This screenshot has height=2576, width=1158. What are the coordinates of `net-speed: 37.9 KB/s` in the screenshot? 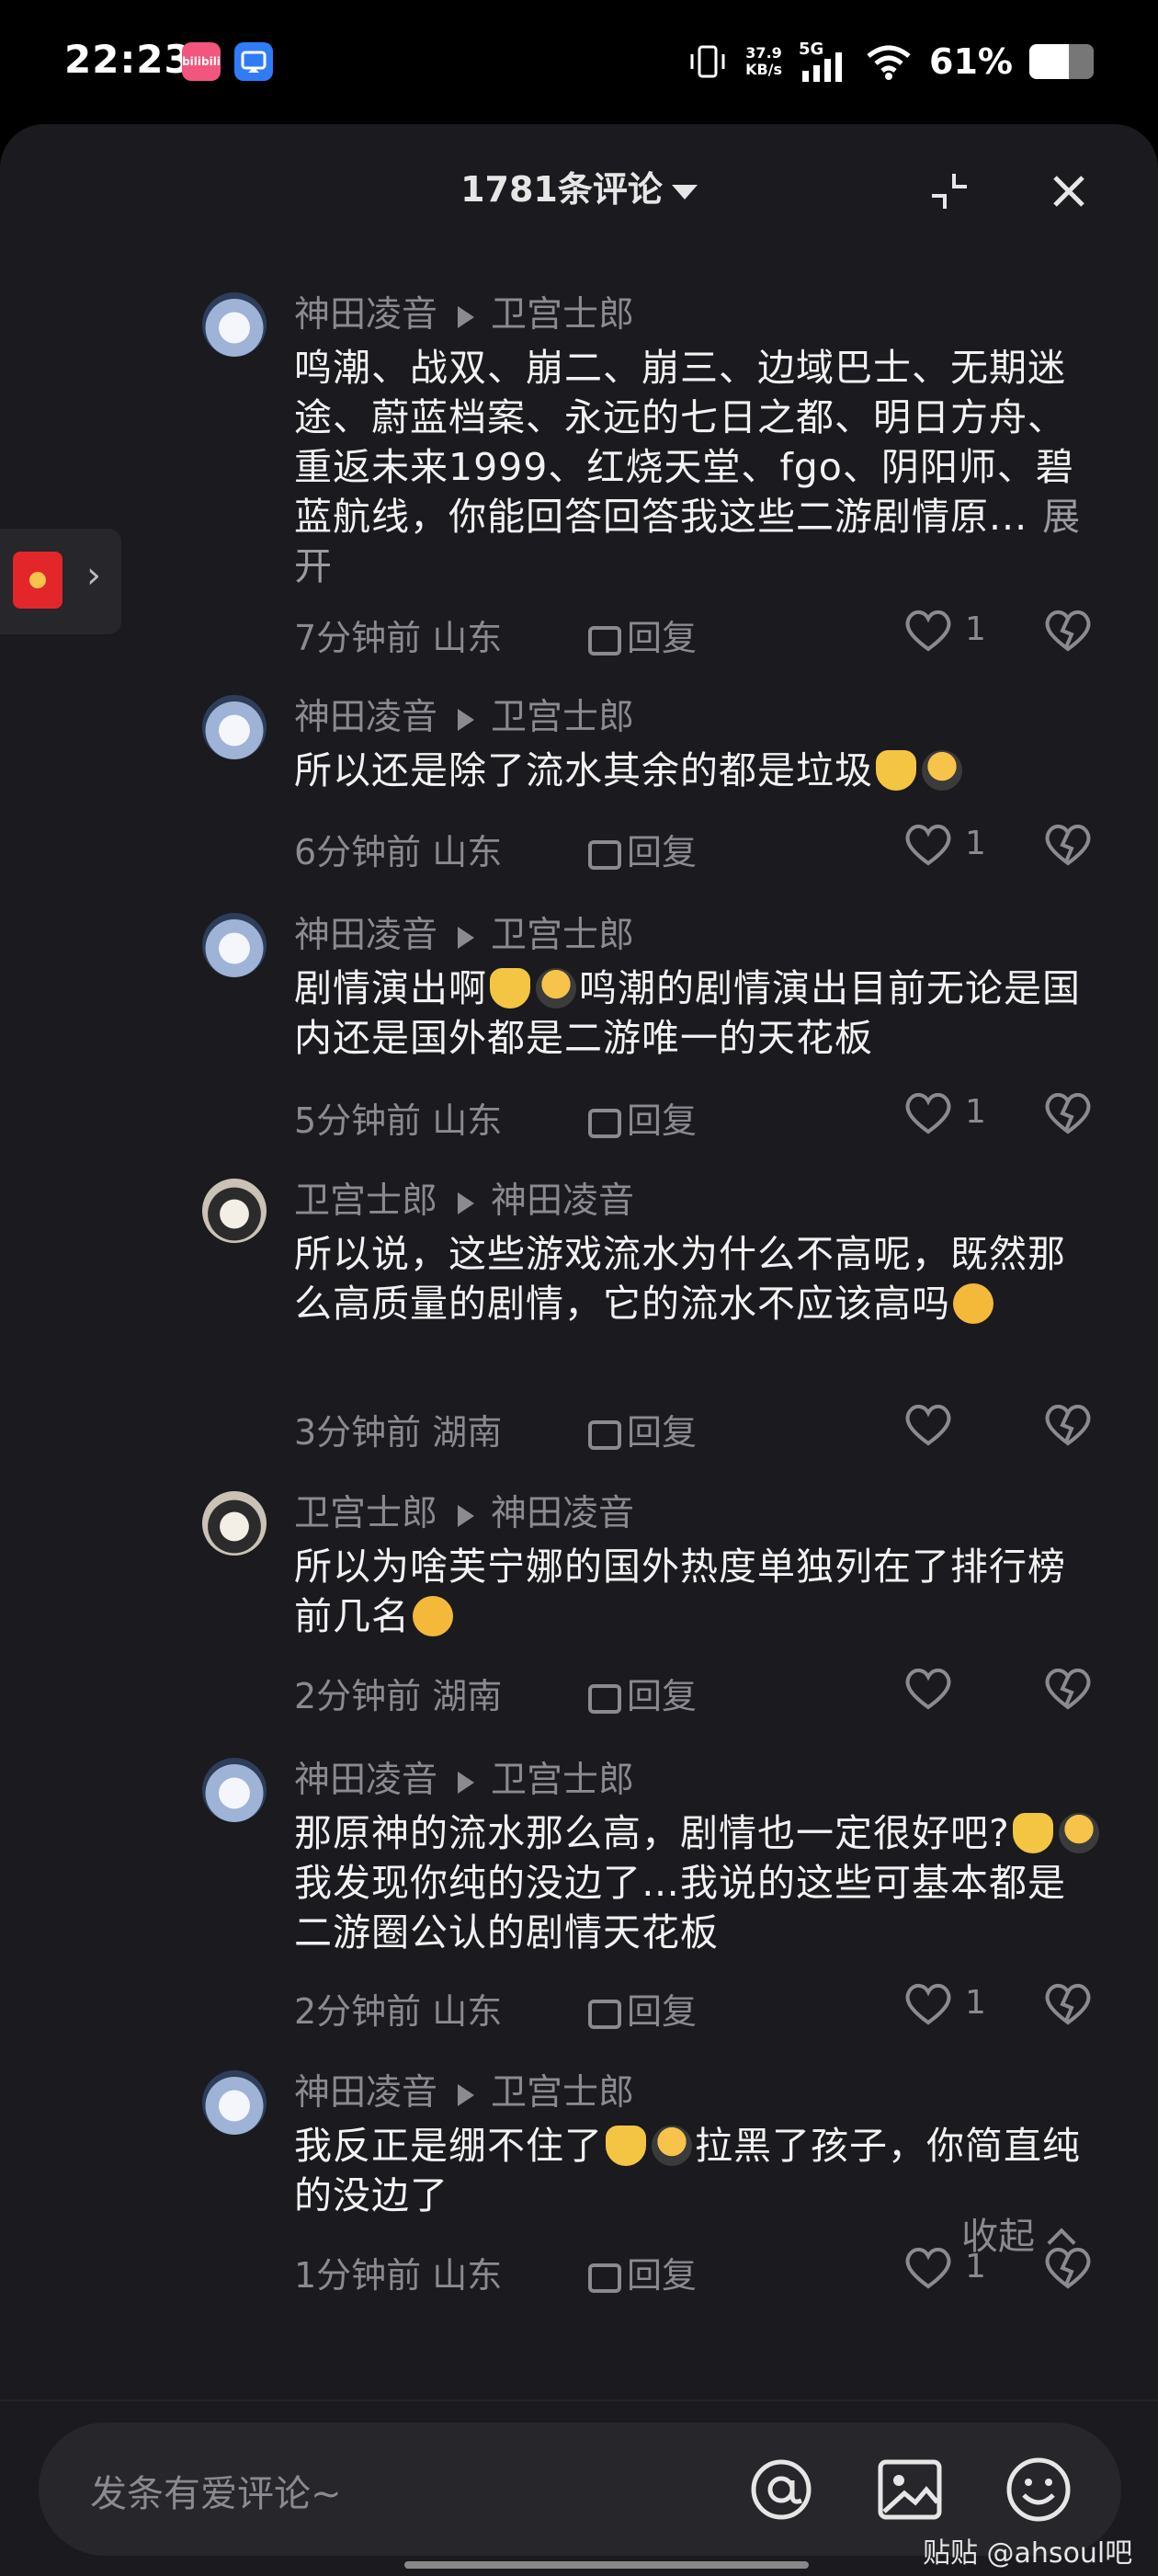 It's located at (764, 61).